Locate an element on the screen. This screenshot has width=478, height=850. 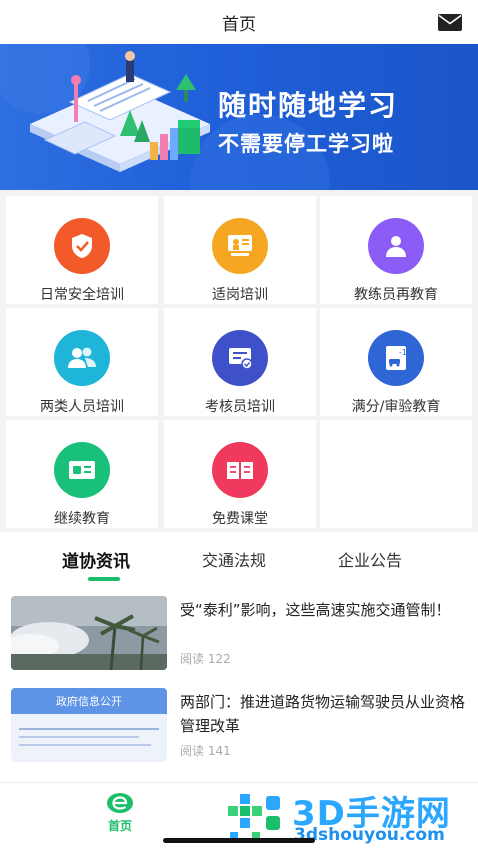
menu-item-continuing-education: 继续教育 is located at coordinates (82, 474).